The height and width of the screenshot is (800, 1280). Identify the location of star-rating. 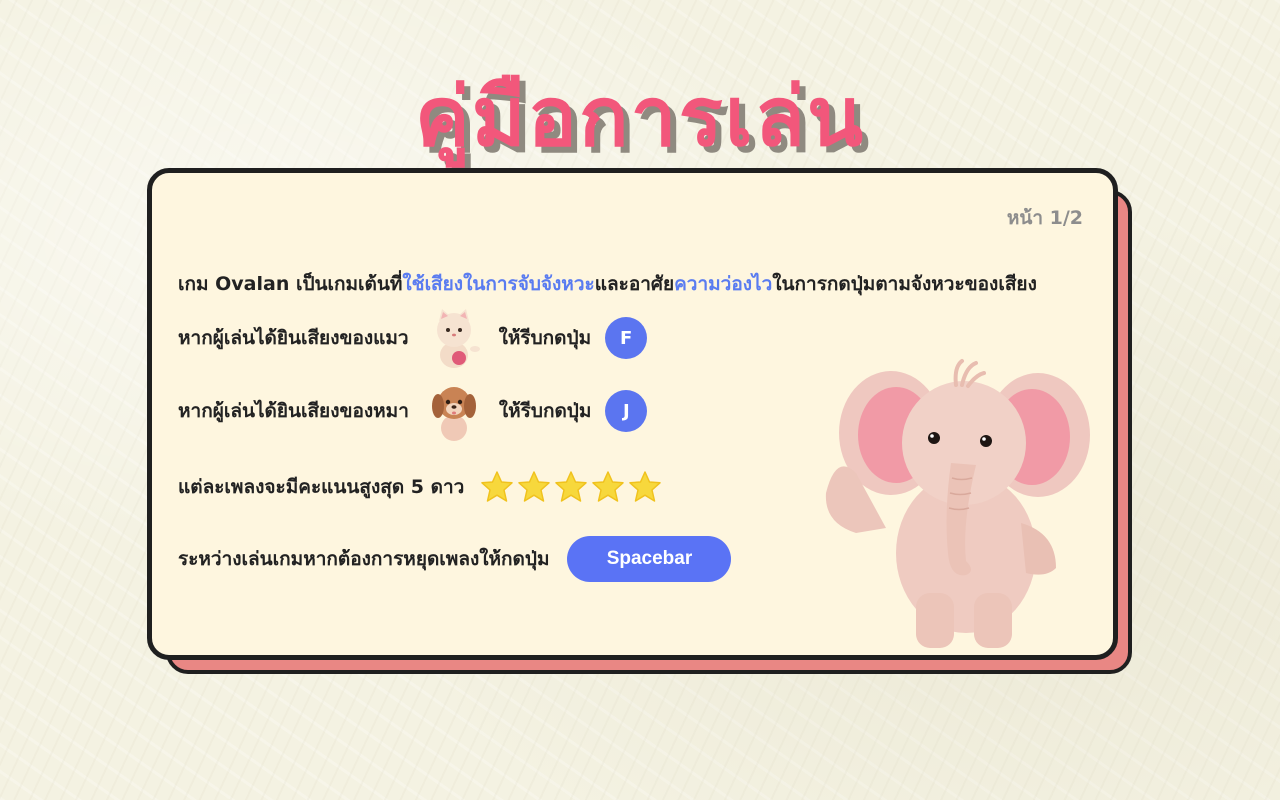
(571, 487).